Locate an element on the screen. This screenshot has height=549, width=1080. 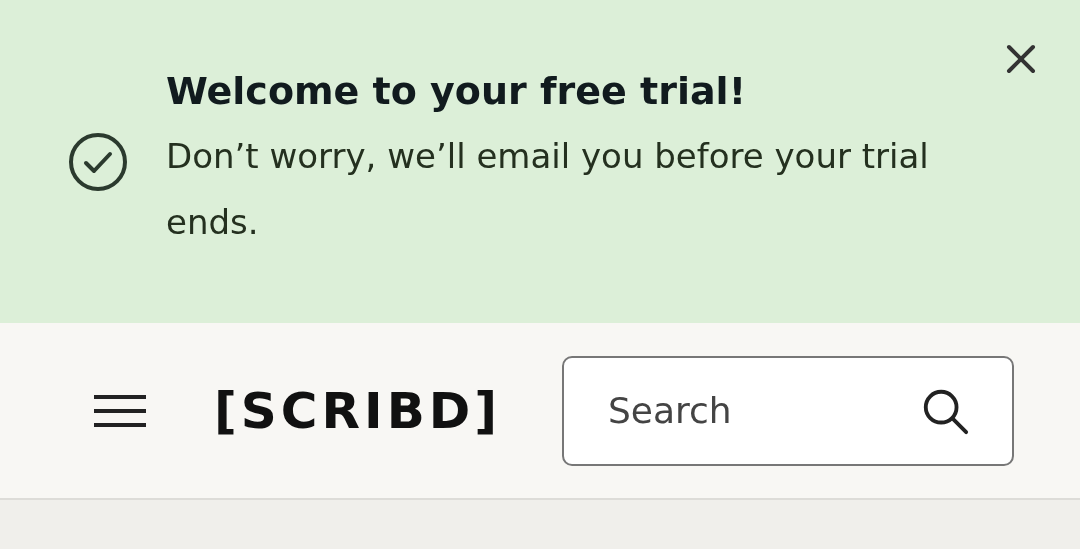
search-field: Search is located at coordinates (788, 410).